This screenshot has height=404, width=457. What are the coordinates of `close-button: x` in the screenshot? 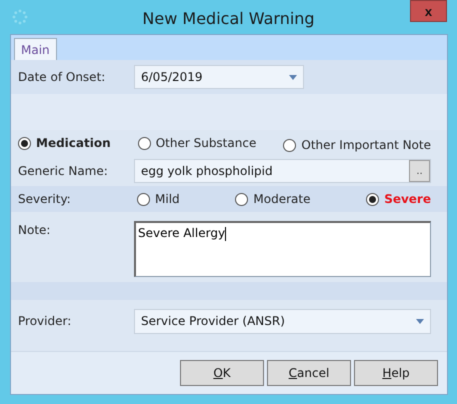 It's located at (428, 11).